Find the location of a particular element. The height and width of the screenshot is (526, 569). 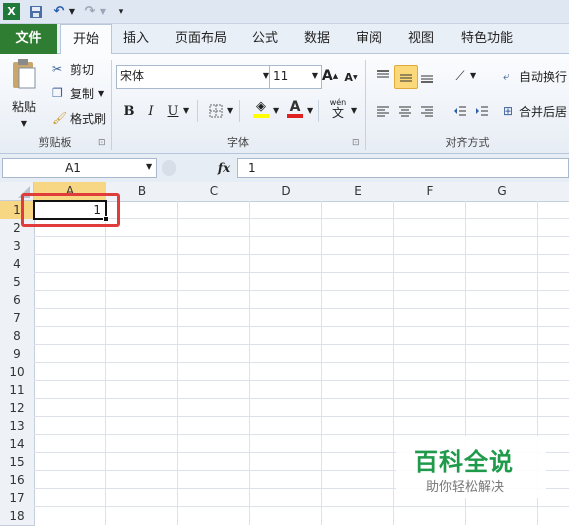

fill-color-swatch is located at coordinates (261, 116).